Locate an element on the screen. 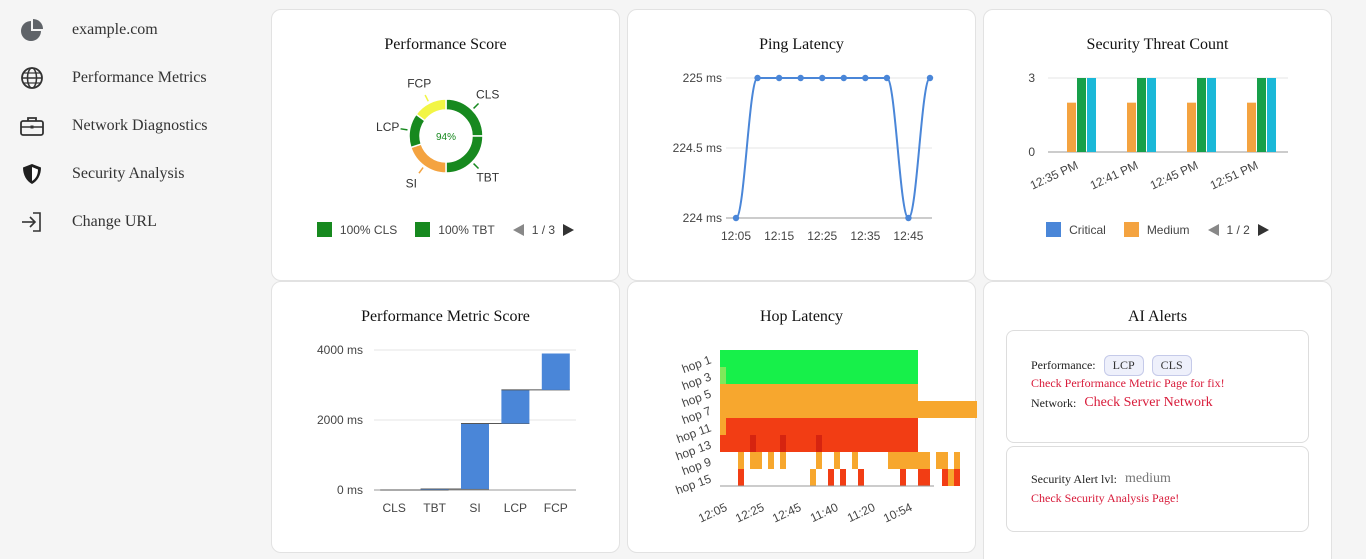 This screenshot has width=1366, height=559. legend-item: 100% TBT is located at coordinates (455, 229).